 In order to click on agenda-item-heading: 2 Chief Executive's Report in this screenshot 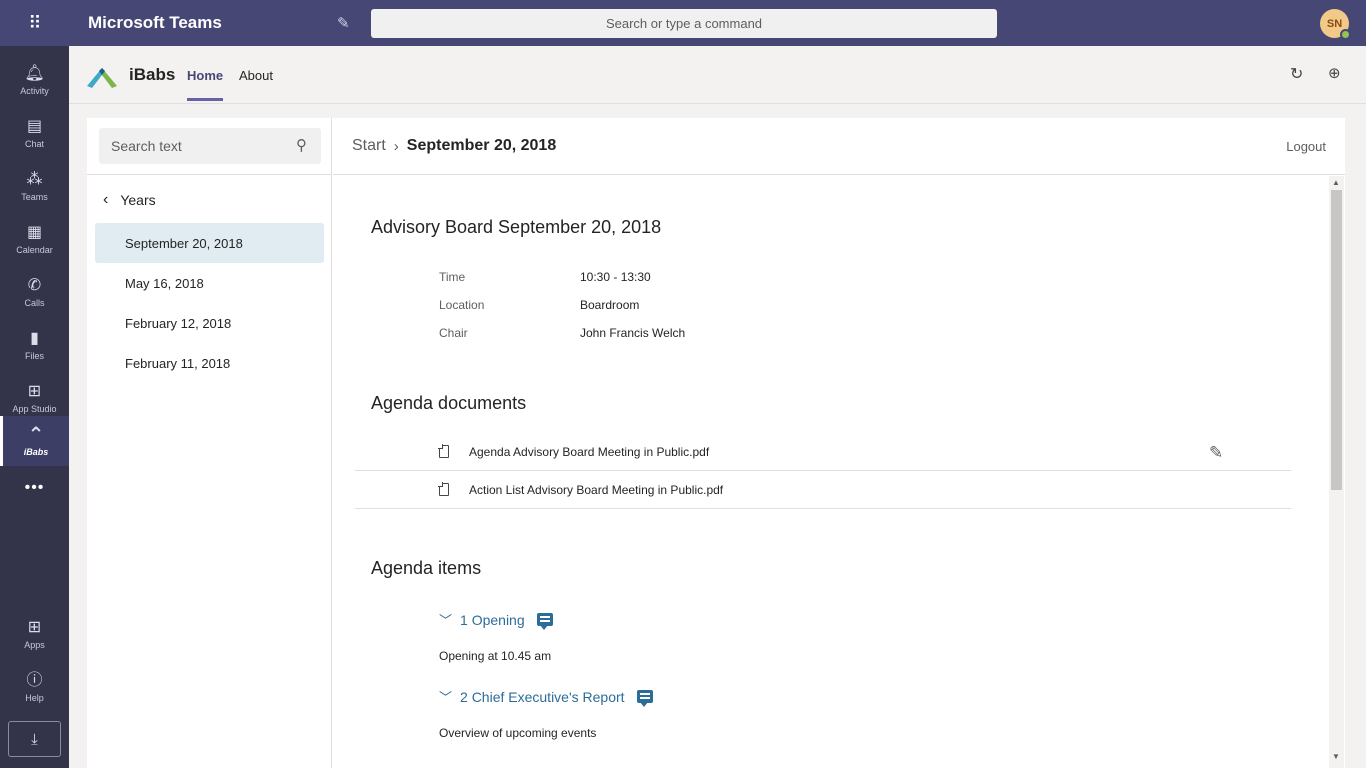, I will do `click(542, 697)`.